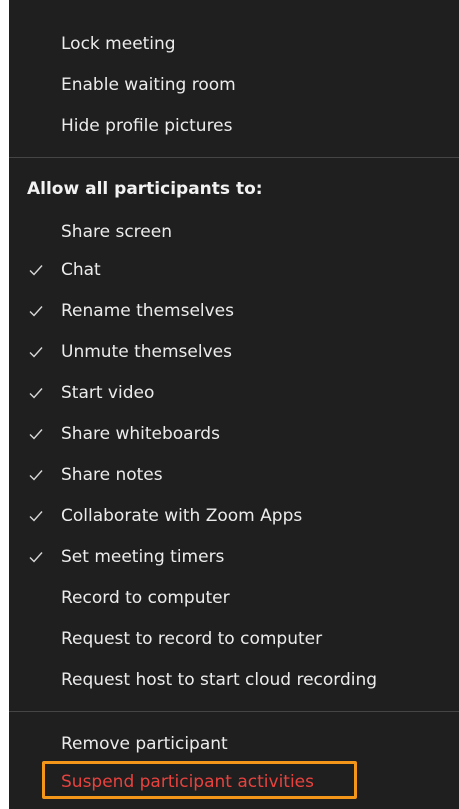  Describe the element at coordinates (112, 475) in the screenshot. I see `menu-item-label: Share notes` at that location.